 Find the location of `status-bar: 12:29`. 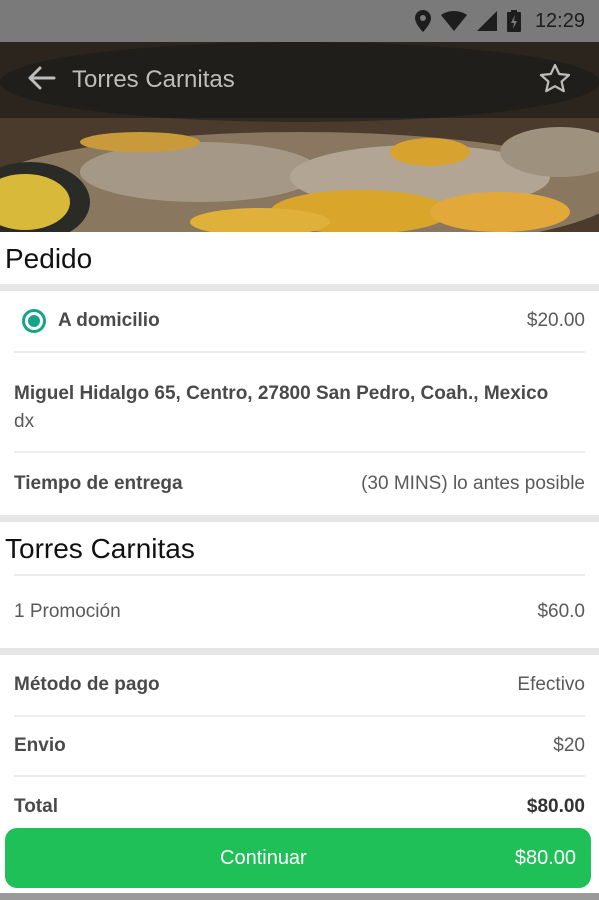

status-bar: 12:29 is located at coordinates (299, 21).